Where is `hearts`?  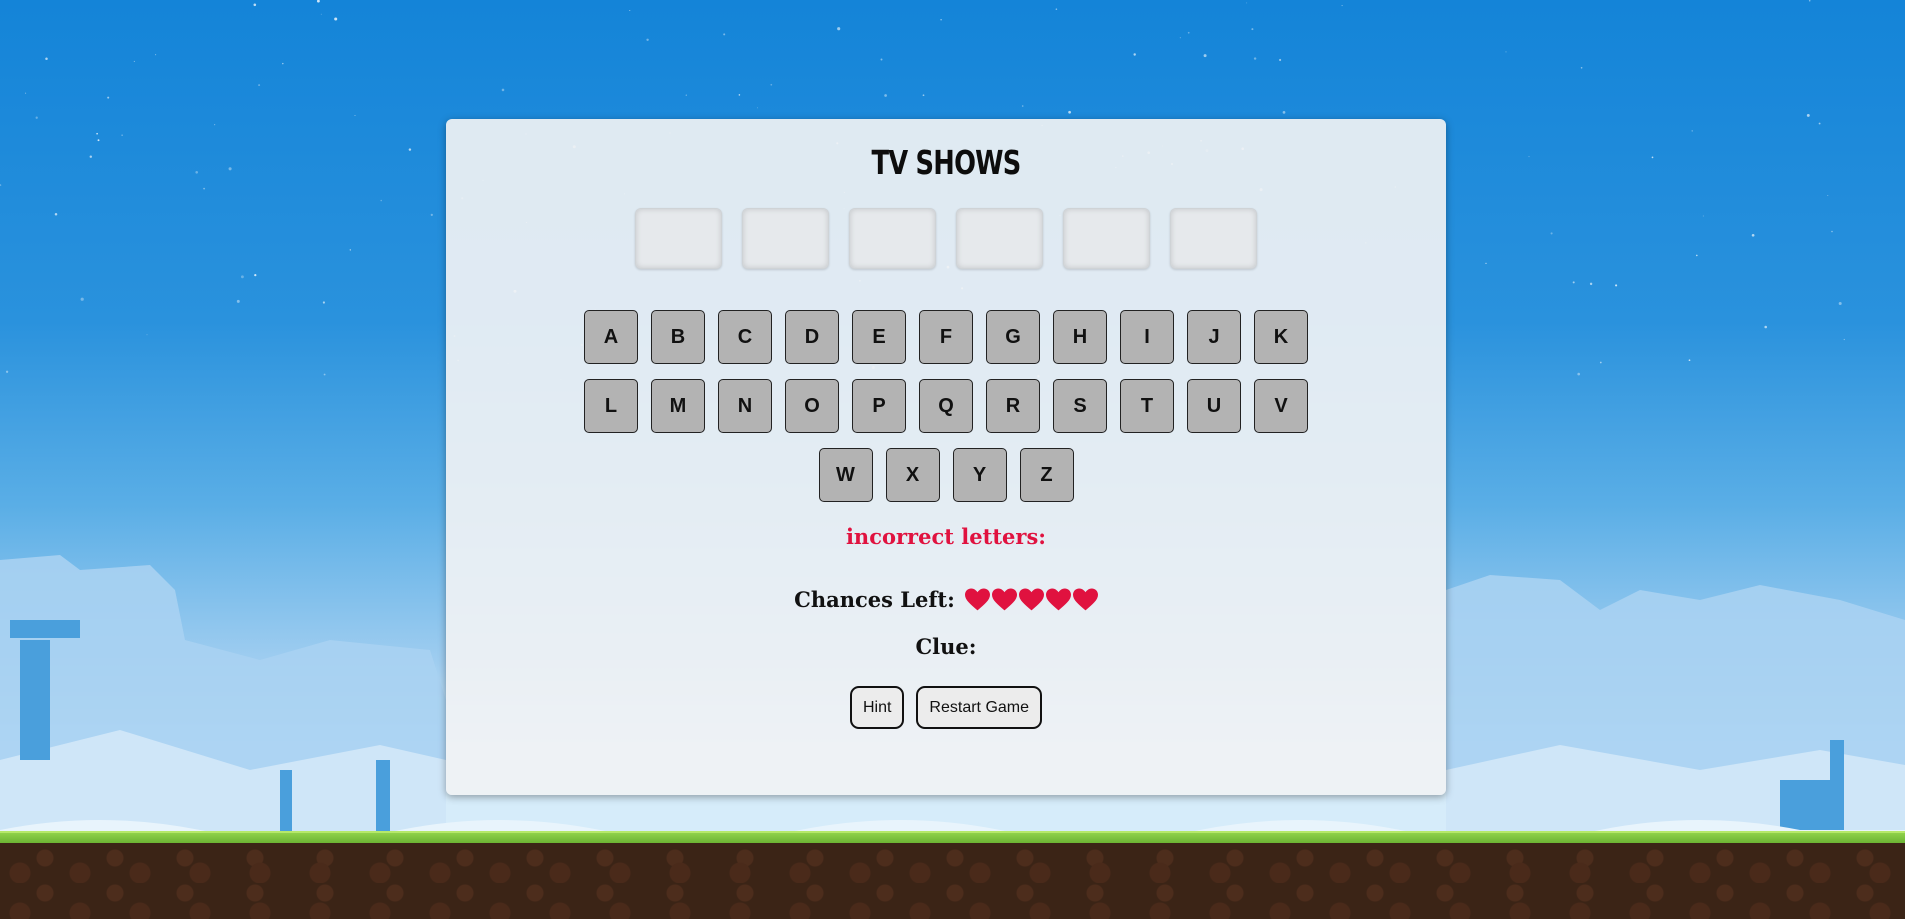 hearts is located at coordinates (1031, 600).